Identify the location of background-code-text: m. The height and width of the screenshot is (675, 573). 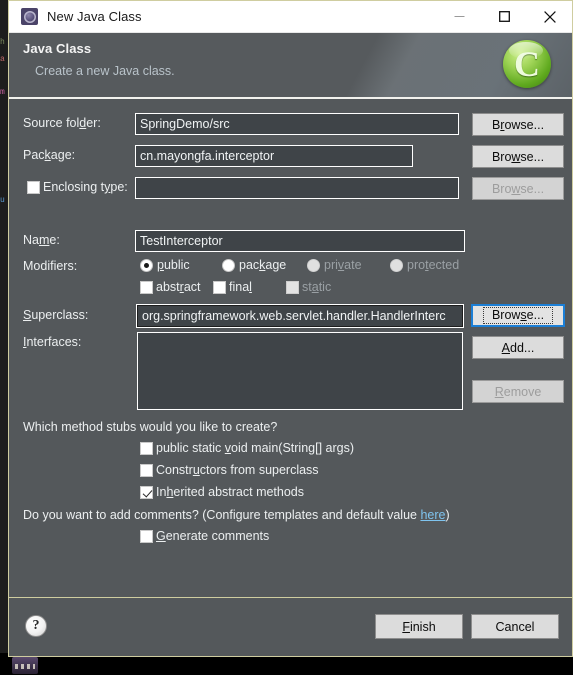
(2, 92).